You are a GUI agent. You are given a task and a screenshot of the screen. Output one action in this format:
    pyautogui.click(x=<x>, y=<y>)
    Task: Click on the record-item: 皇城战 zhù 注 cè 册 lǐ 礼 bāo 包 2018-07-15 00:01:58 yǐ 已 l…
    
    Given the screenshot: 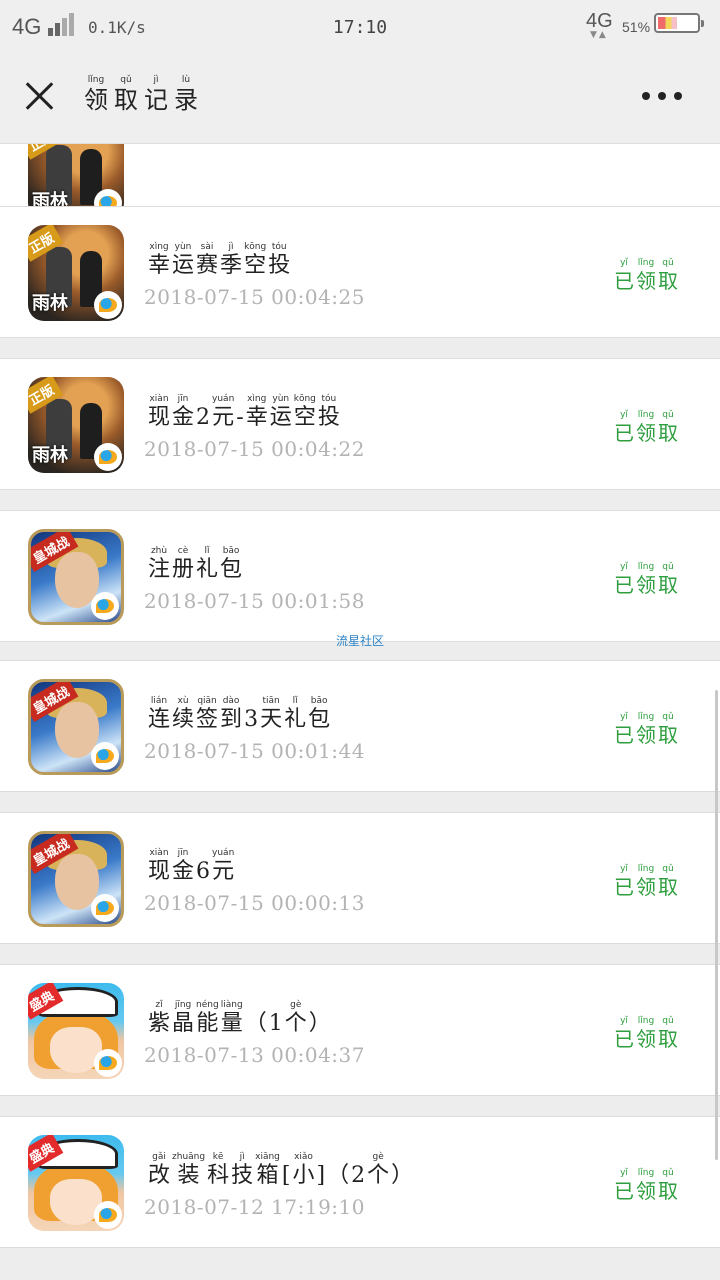 What is the action you would take?
    pyautogui.click(x=360, y=576)
    